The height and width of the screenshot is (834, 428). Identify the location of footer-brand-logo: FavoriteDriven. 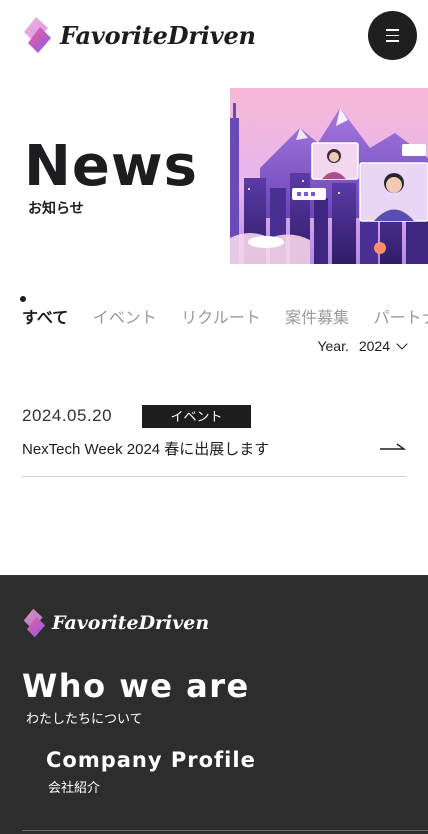
(115, 623).